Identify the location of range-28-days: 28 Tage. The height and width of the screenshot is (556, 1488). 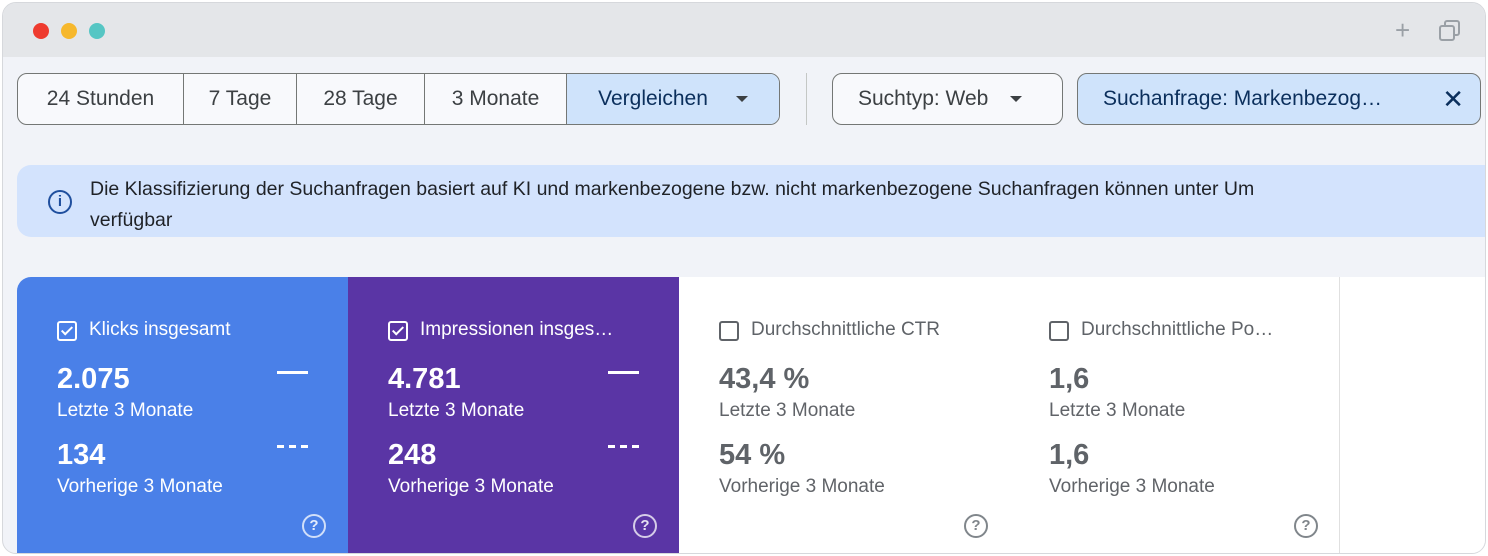
(361, 99).